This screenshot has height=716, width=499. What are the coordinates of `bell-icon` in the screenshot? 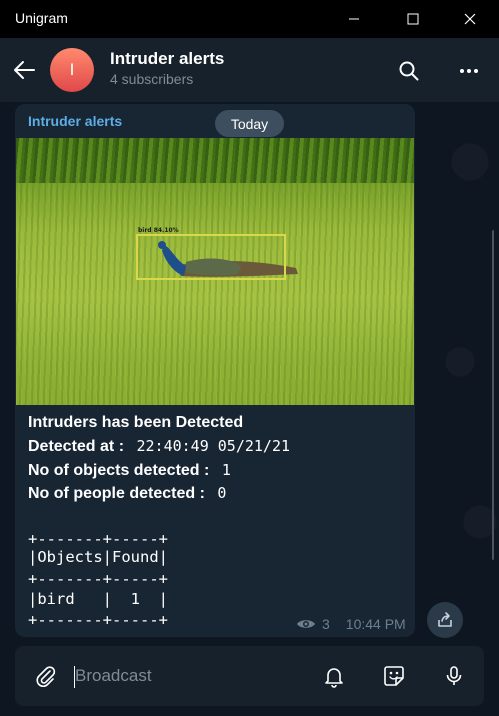 It's located at (334, 678).